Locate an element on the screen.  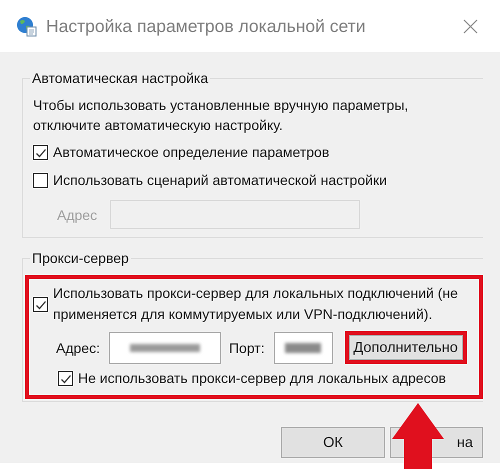
window-title: Настройка параметров локальной сети is located at coordinates (206, 26).